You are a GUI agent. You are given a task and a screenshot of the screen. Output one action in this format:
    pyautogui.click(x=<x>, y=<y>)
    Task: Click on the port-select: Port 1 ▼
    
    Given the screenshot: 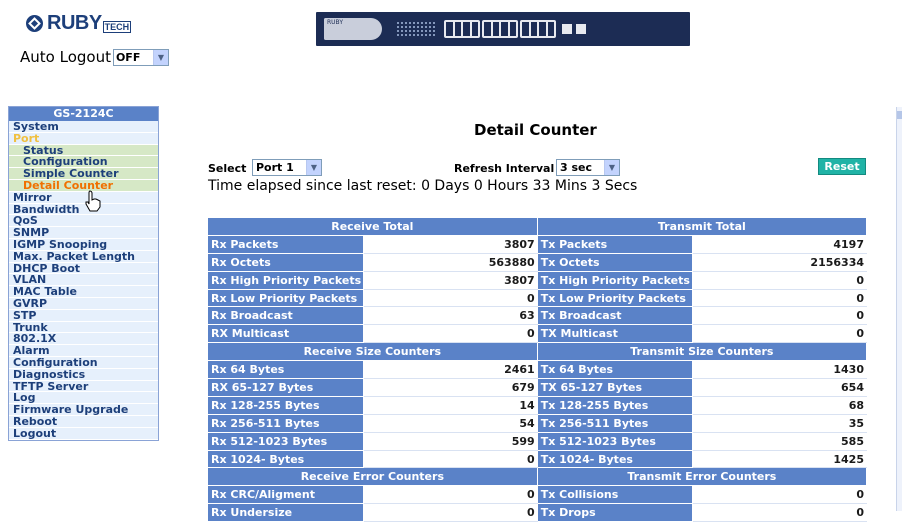 What is the action you would take?
    pyautogui.click(x=287, y=167)
    